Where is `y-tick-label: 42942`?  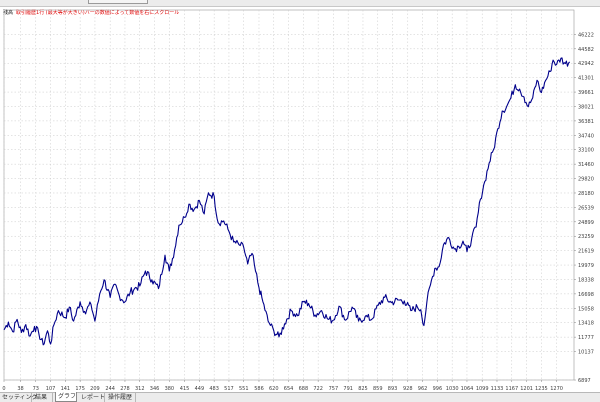
y-tick-label: 42942 is located at coordinates (586, 64).